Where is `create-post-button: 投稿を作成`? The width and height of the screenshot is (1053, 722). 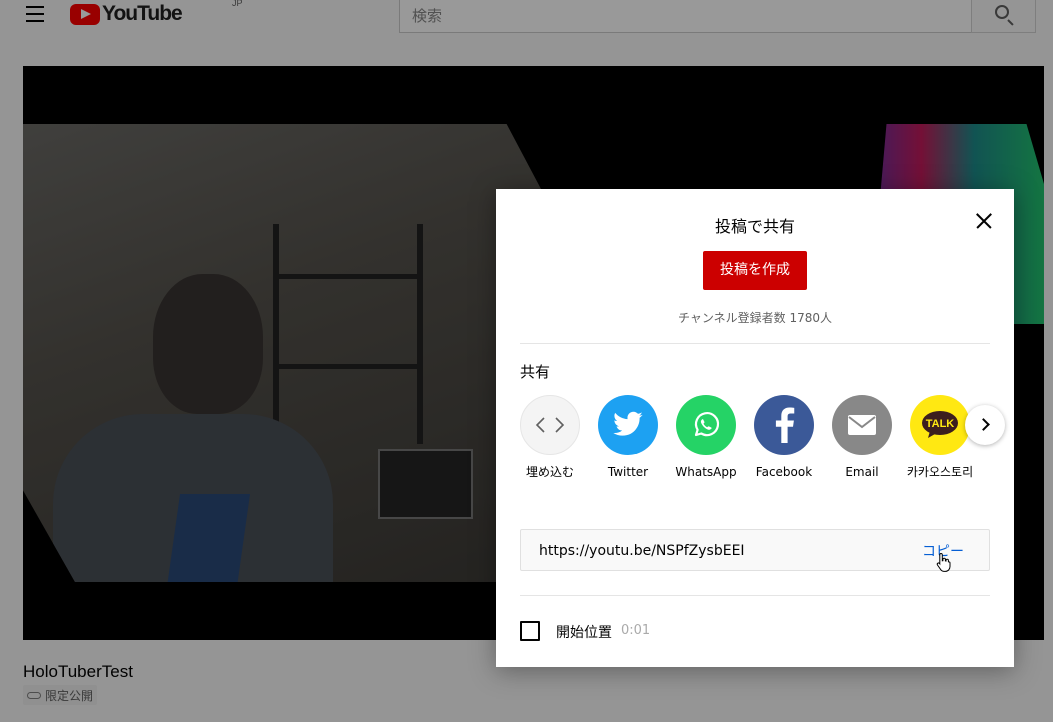
create-post-button: 投稿を作成 is located at coordinates (755, 270).